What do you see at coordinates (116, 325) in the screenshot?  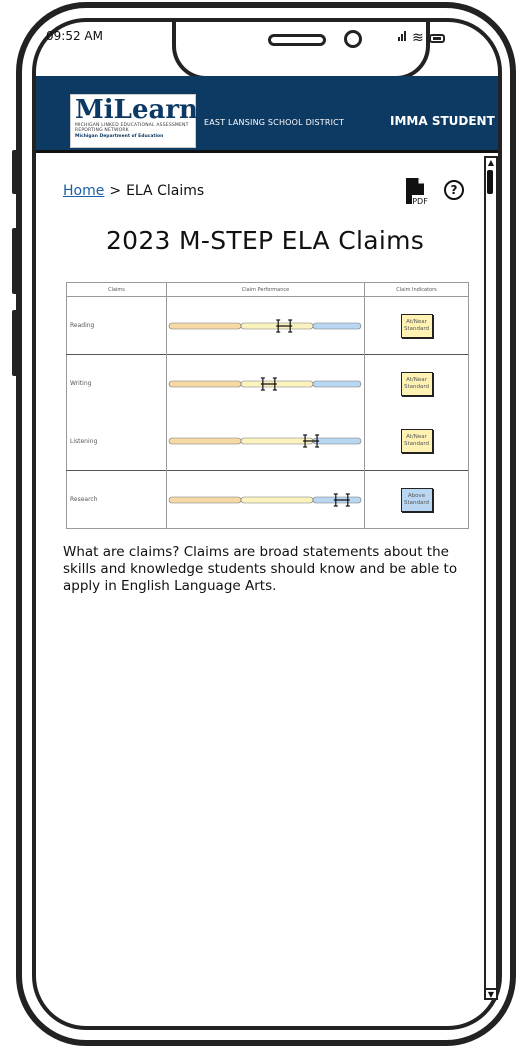 I see `claim-name: Reading` at bounding box center [116, 325].